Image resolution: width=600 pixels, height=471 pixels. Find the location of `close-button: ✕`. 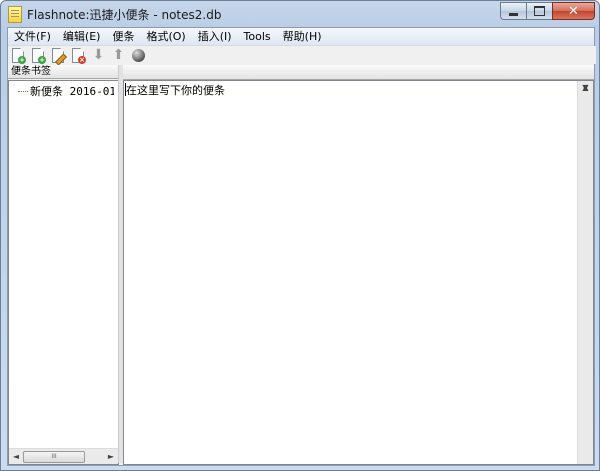

close-button: ✕ is located at coordinates (573, 11).